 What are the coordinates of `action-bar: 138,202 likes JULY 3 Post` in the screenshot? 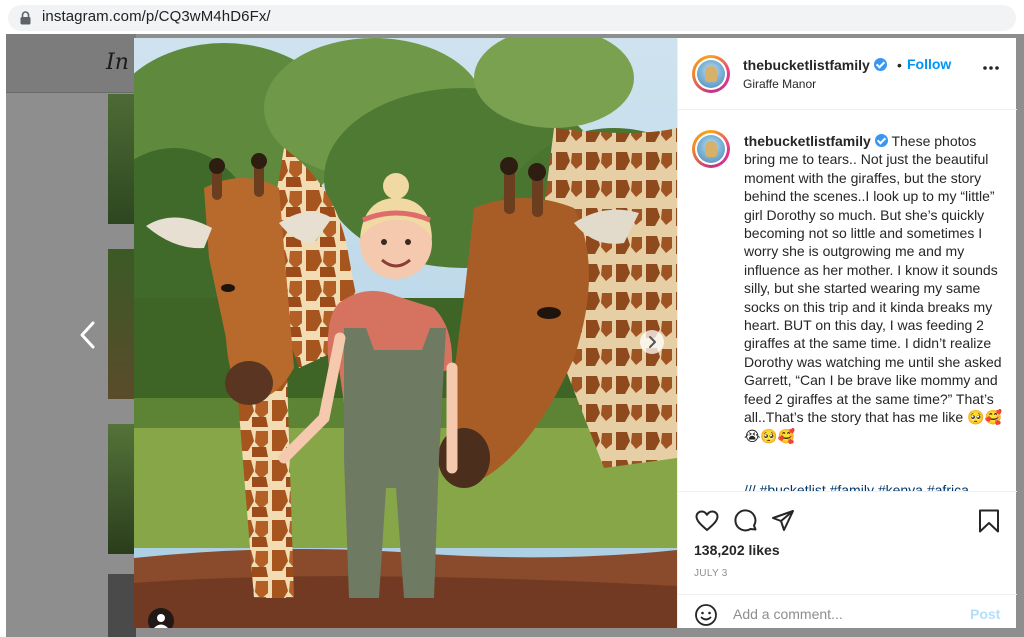 It's located at (847, 560).